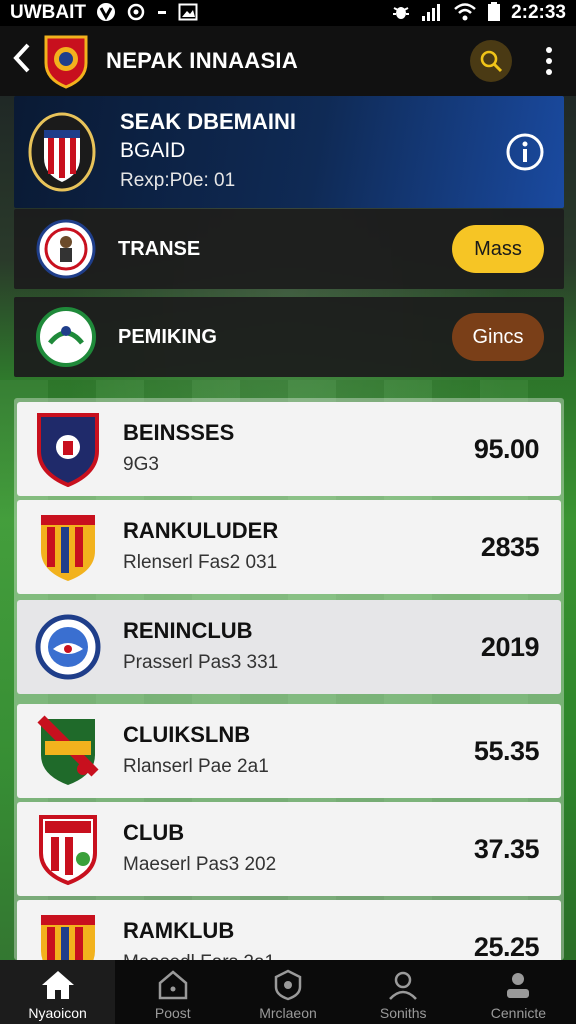  I want to click on banner-title-line2: BGAID, so click(153, 150).